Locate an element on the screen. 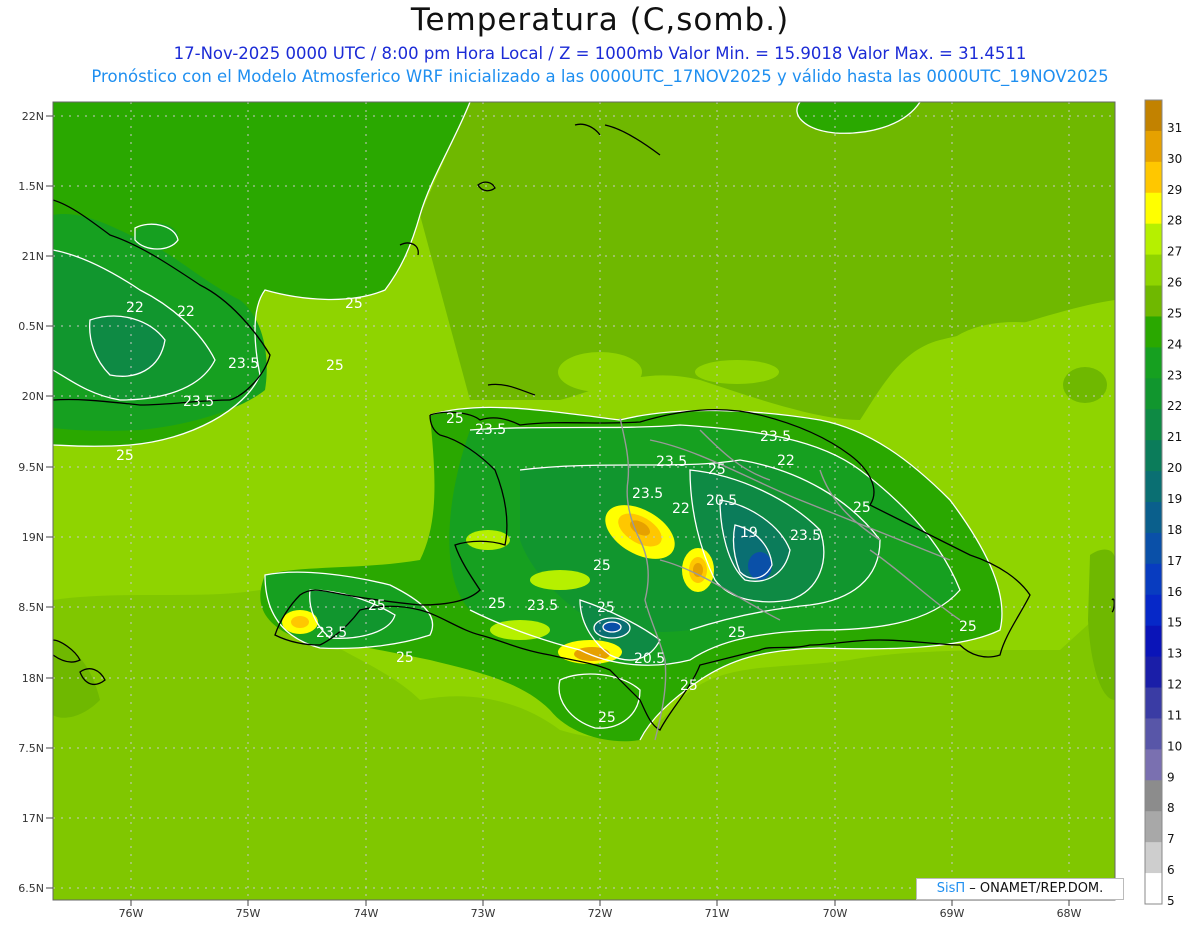 This screenshot has height=927, width=1200. lon-label: 72W is located at coordinates (600, 913).